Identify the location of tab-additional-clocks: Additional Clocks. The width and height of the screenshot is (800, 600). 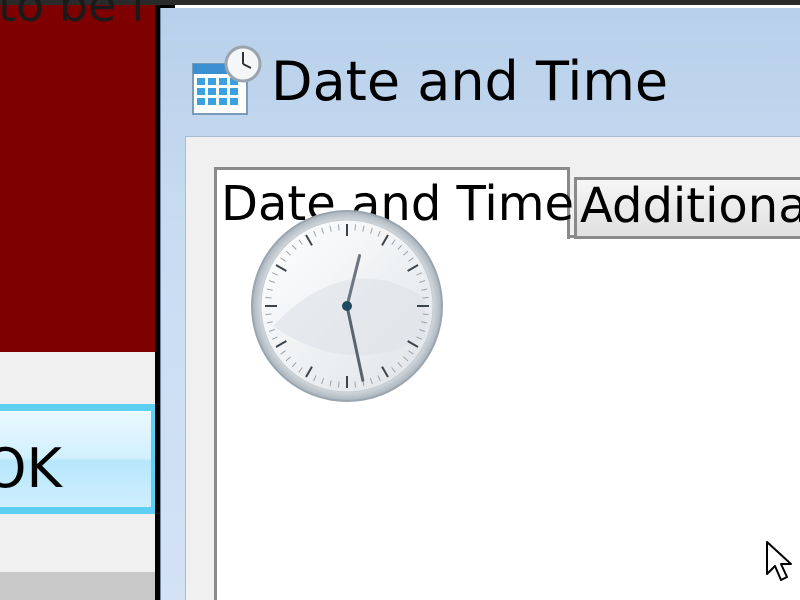
(687, 208).